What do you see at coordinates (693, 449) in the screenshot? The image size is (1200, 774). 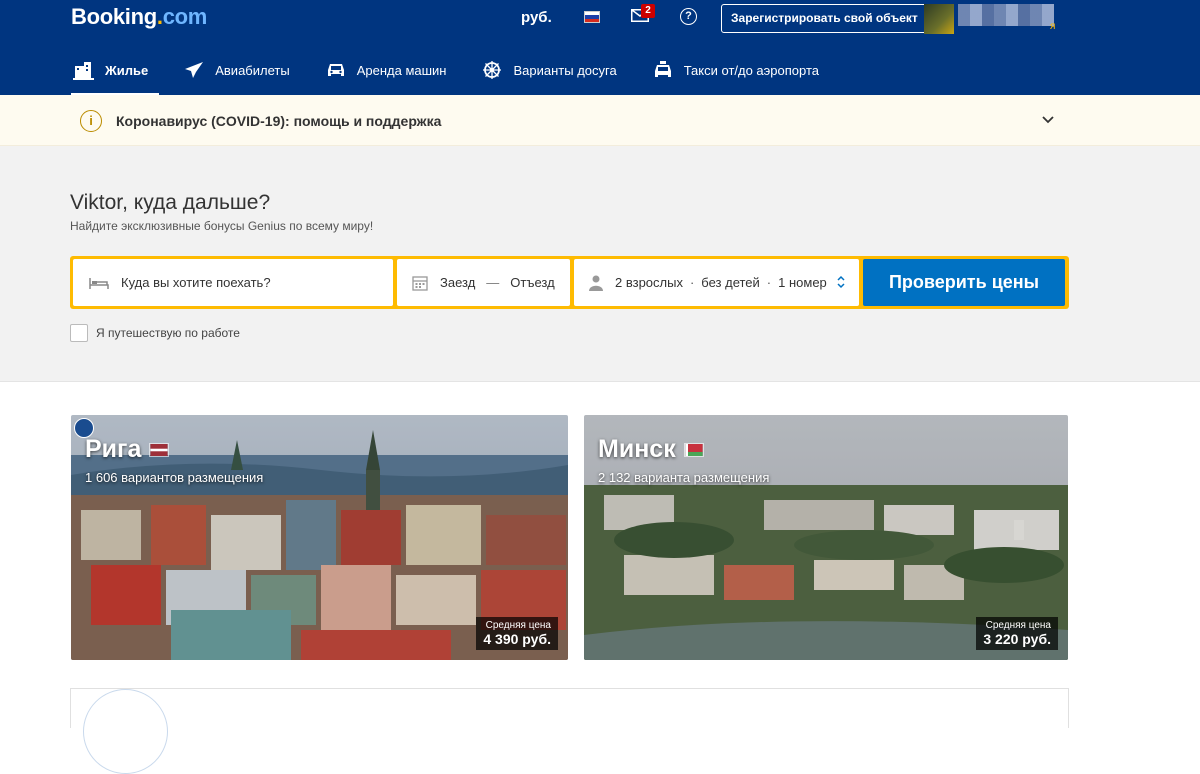 I see `belarus-flag-icon` at bounding box center [693, 449].